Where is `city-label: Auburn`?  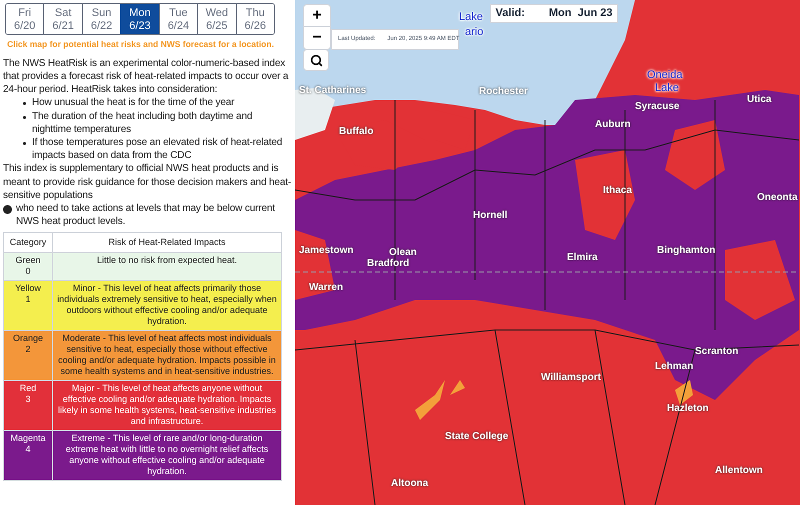 city-label: Auburn is located at coordinates (613, 125).